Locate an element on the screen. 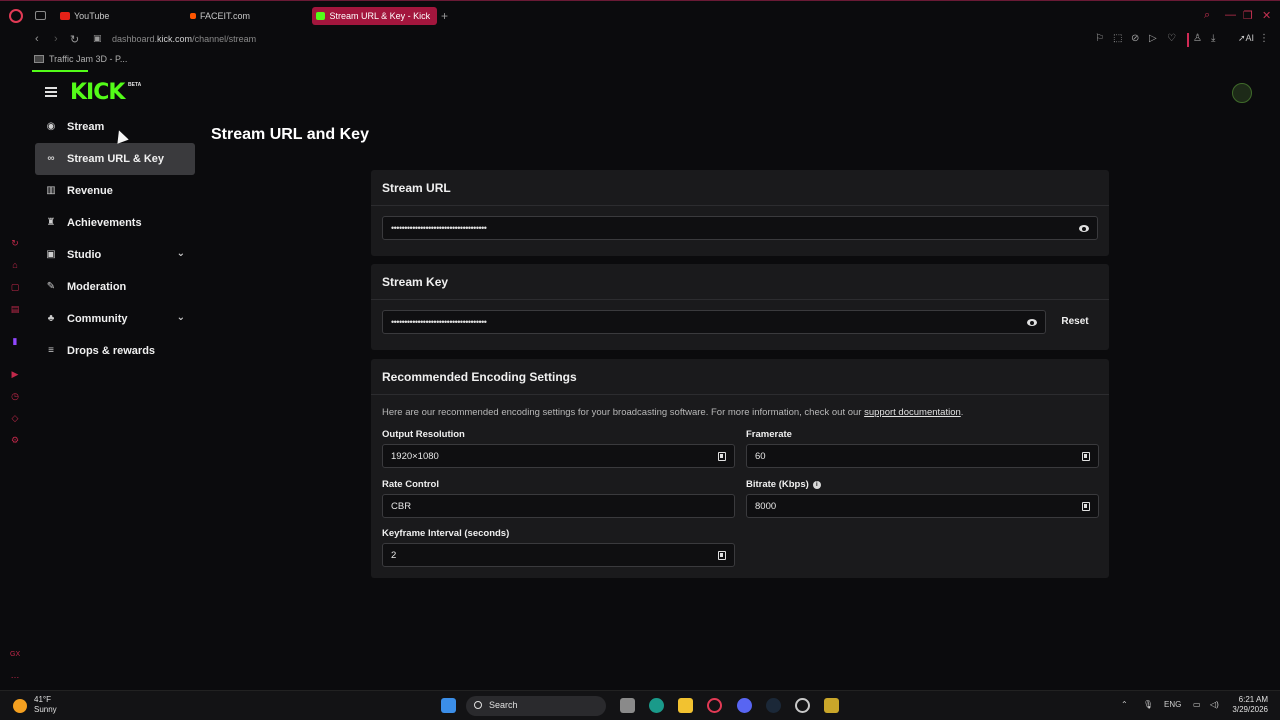  reset-button: Reset is located at coordinates (1075, 322).